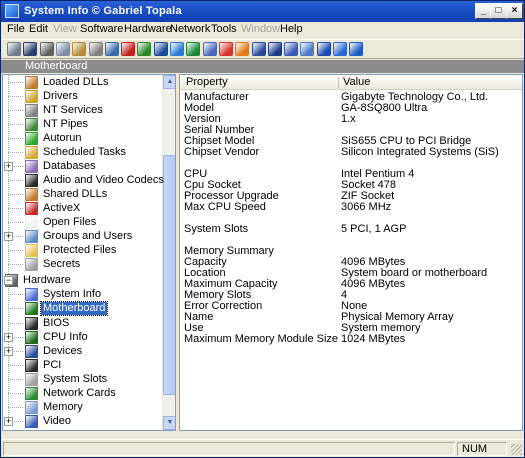  I want to click on tree-item-label: PCI, so click(52, 365).